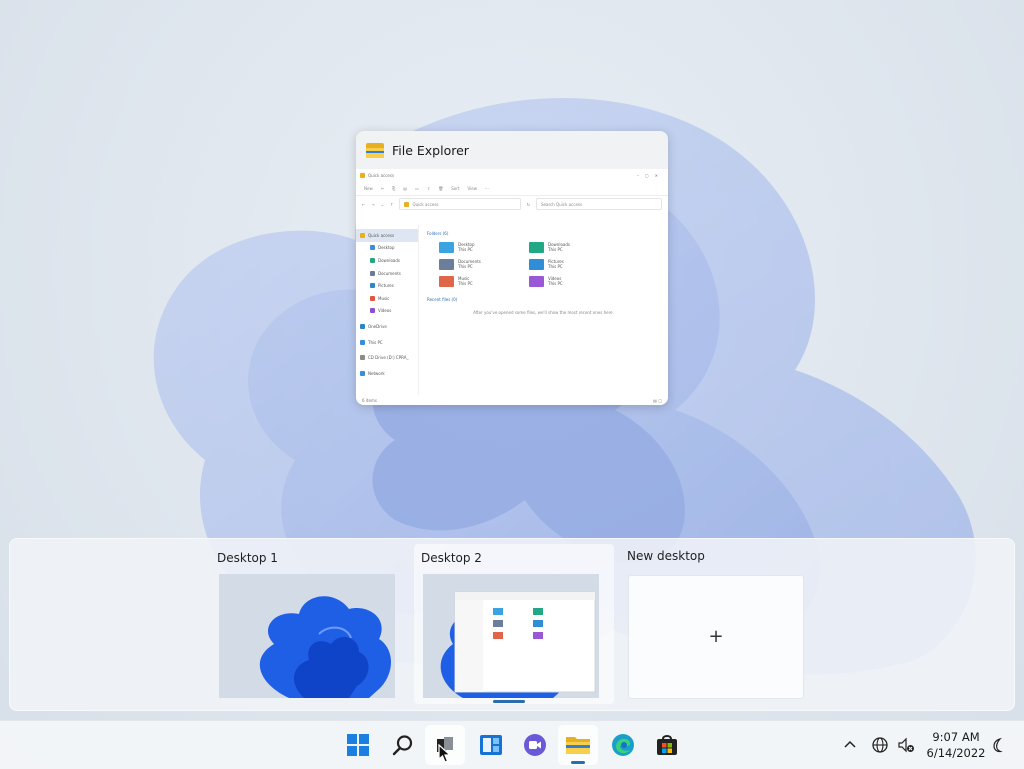  What do you see at coordinates (484, 247) in the screenshot?
I see `folder-item: Desktop This PC` at bounding box center [484, 247].